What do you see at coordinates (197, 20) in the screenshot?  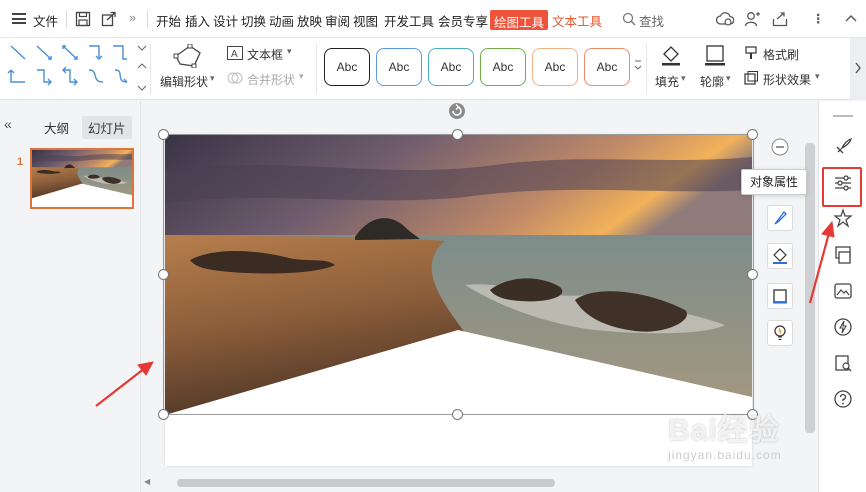 I see `tab-insert: 插入` at bounding box center [197, 20].